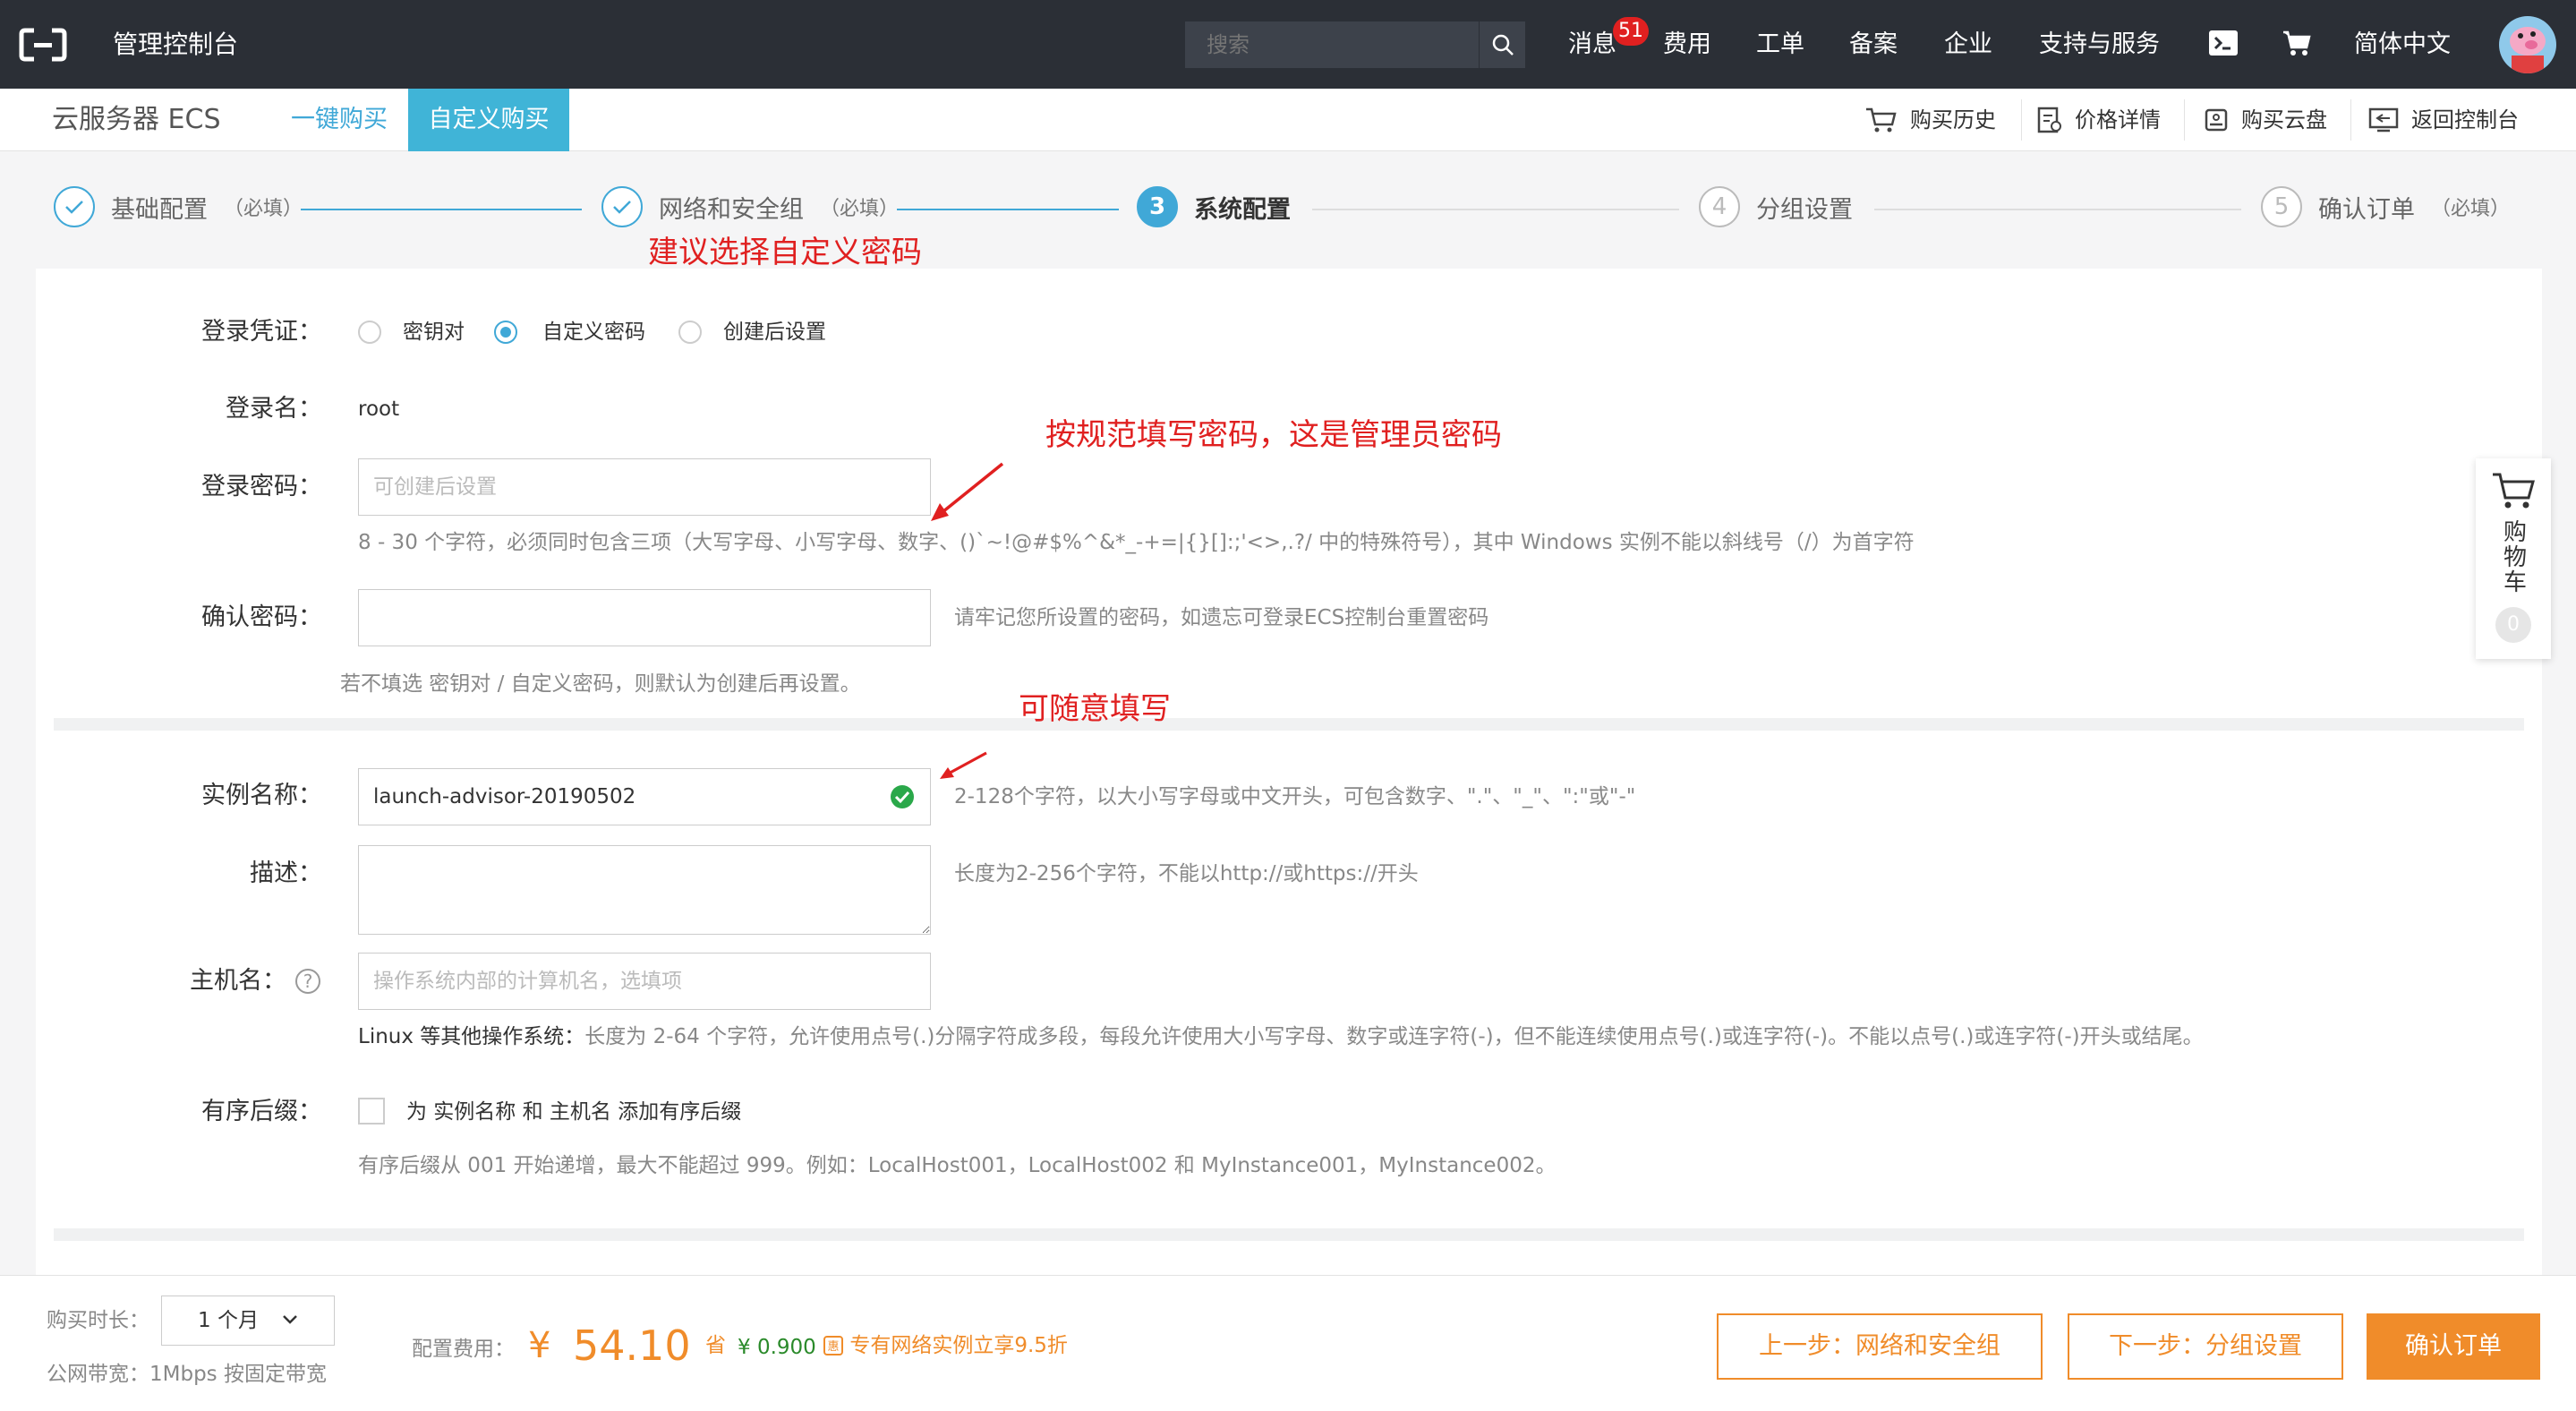  What do you see at coordinates (1968, 45) in the screenshot?
I see `nav-enterprise: 企业` at bounding box center [1968, 45].